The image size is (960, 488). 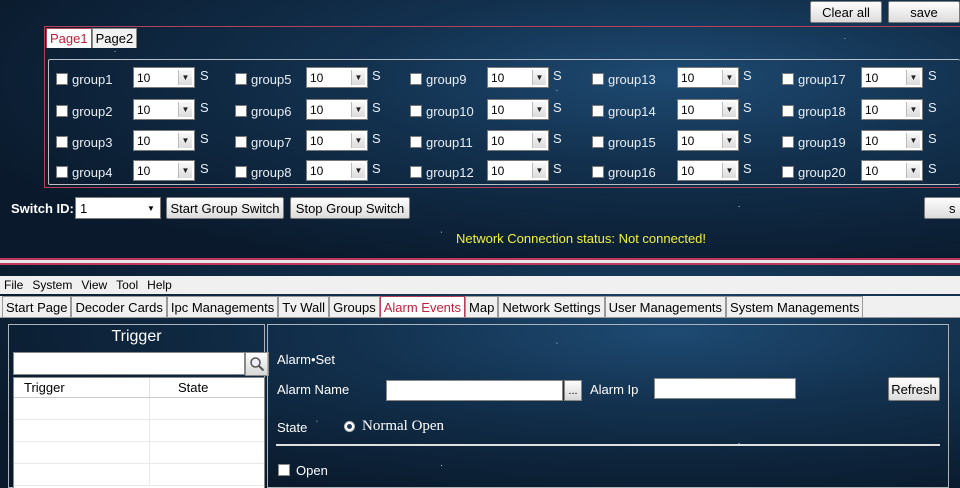 What do you see at coordinates (257, 364) in the screenshot?
I see `search-button` at bounding box center [257, 364].